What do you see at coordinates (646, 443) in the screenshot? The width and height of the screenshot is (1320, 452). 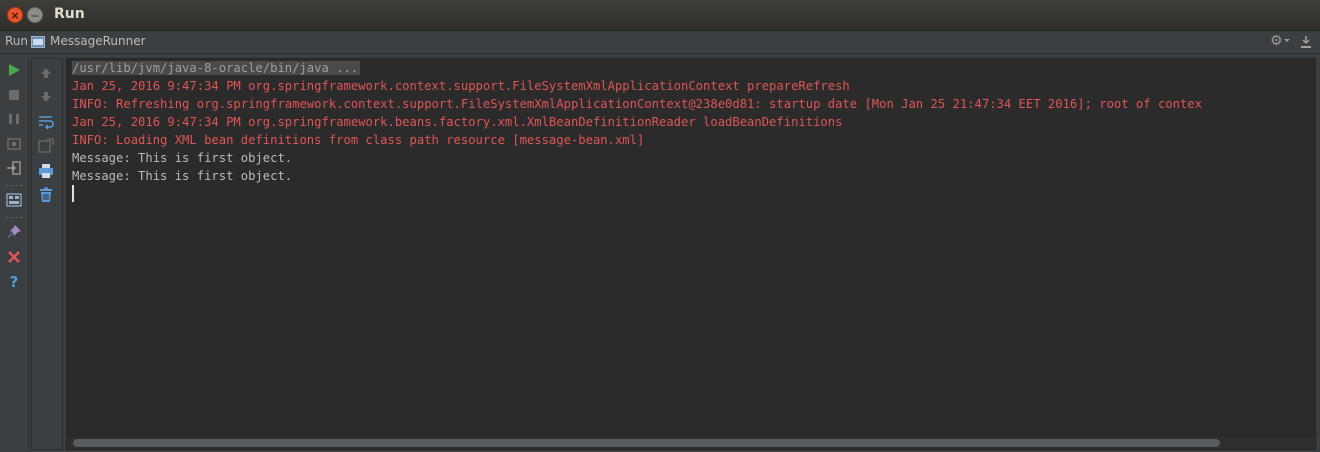 I see `horizontal-scrollbar-thumb` at bounding box center [646, 443].